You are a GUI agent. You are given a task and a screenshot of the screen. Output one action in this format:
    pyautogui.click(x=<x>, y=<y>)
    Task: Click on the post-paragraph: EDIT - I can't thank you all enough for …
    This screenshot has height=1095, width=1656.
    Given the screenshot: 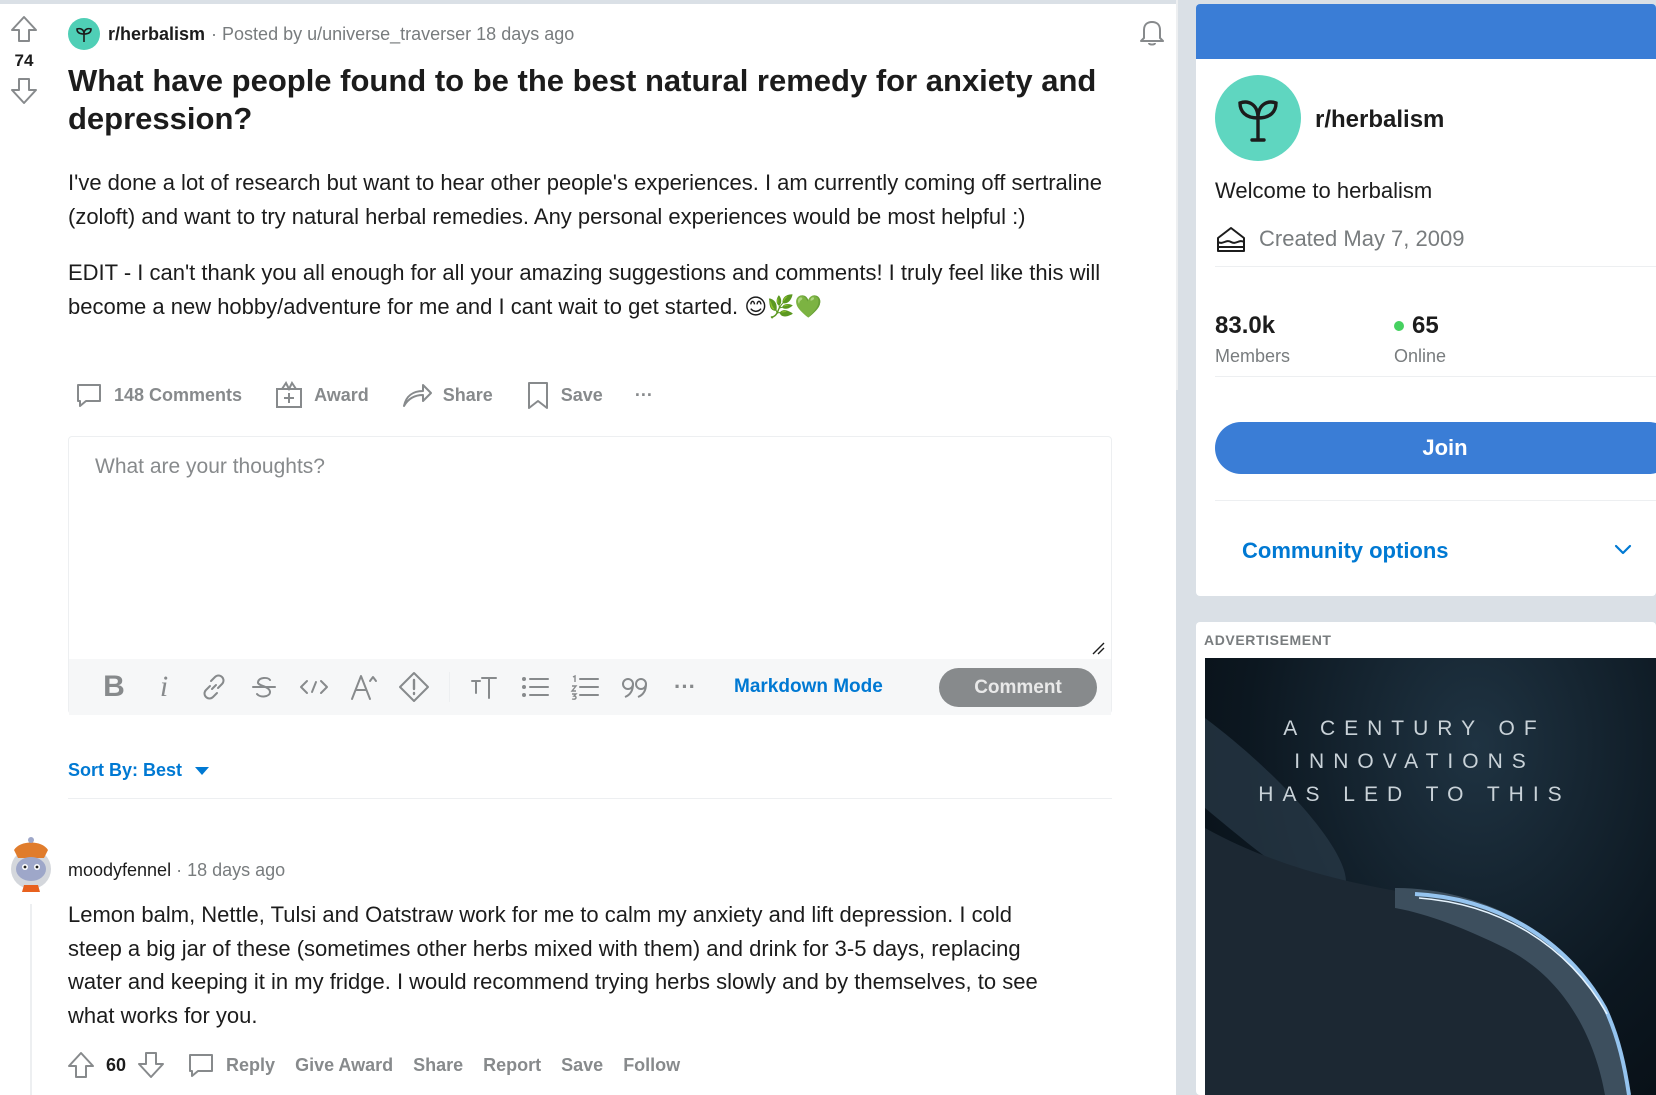 What is the action you would take?
    pyautogui.click(x=584, y=289)
    